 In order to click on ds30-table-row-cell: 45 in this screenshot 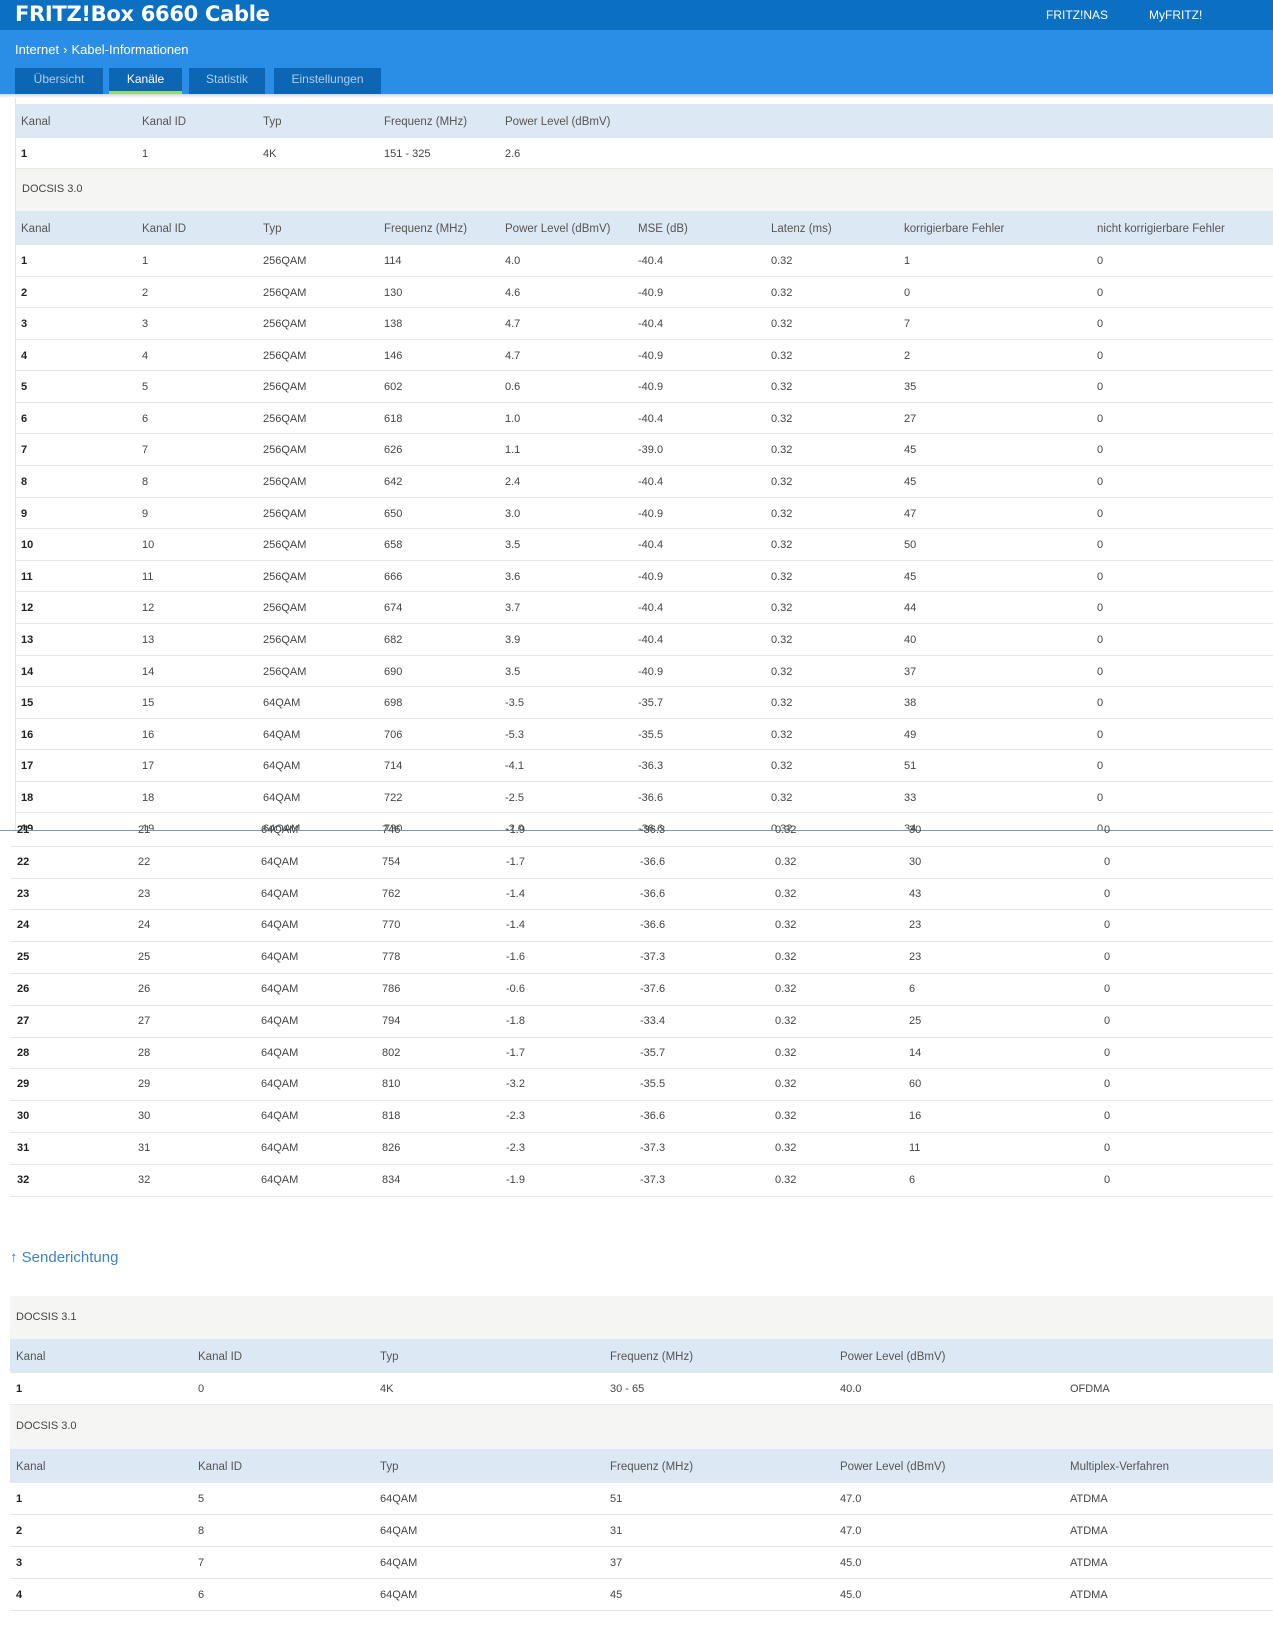, I will do `click(910, 576)`.